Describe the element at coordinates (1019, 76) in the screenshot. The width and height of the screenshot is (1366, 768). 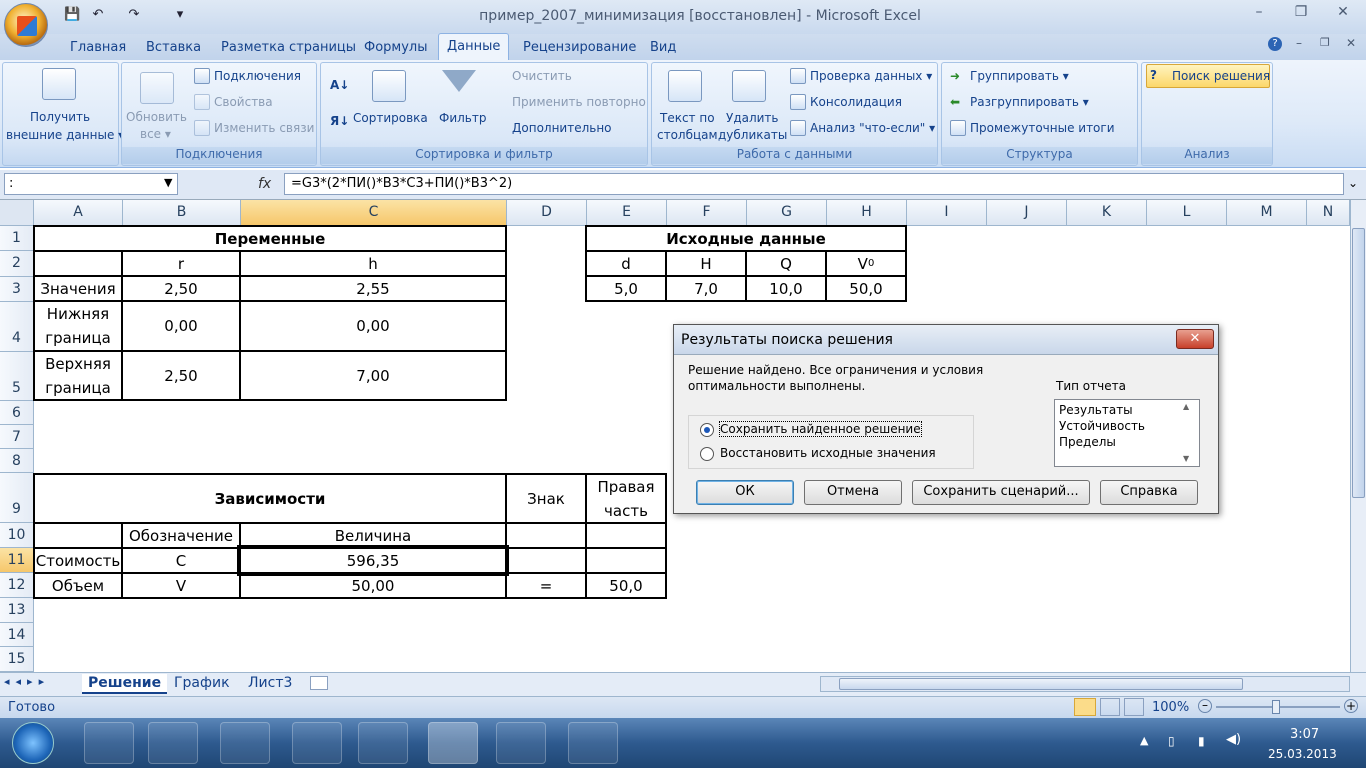
I see `group-button: Группировать ▾` at that location.